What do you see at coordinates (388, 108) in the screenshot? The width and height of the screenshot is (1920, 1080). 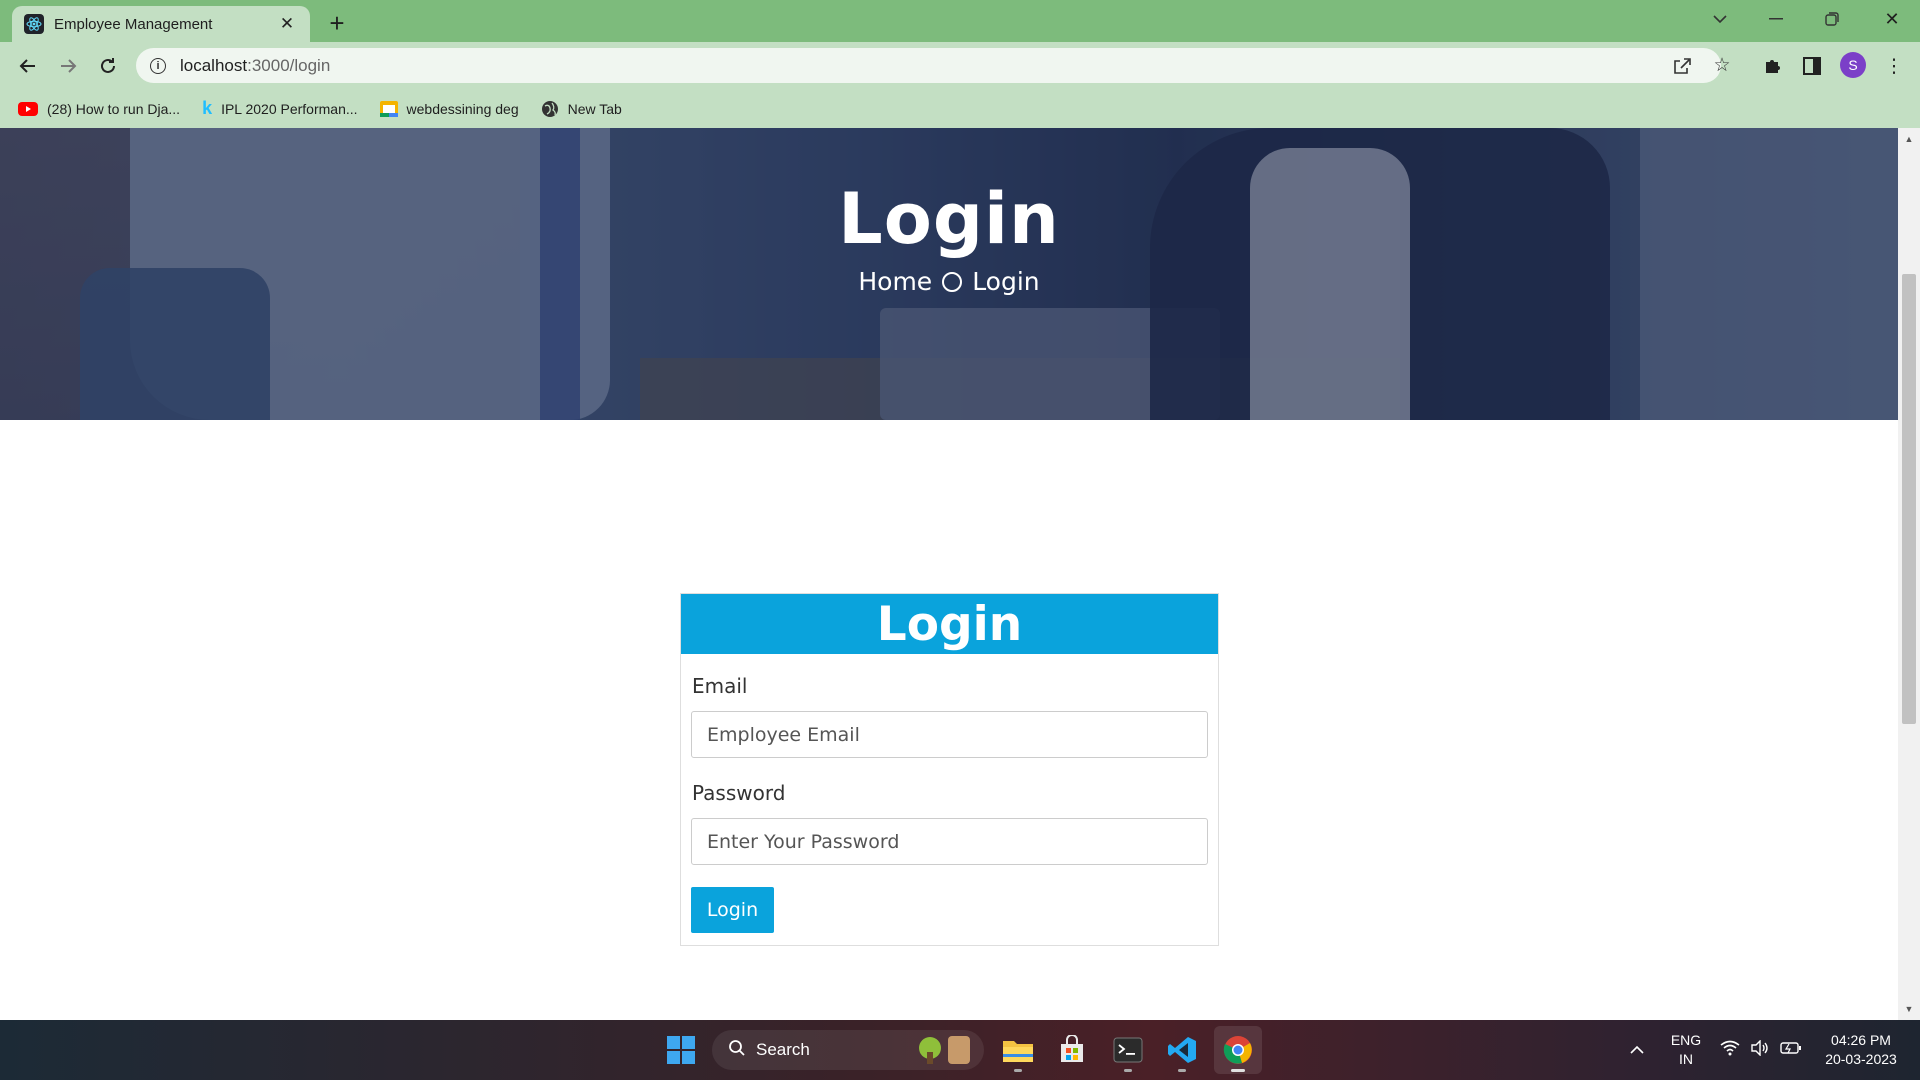 I see `google-slides-icon` at bounding box center [388, 108].